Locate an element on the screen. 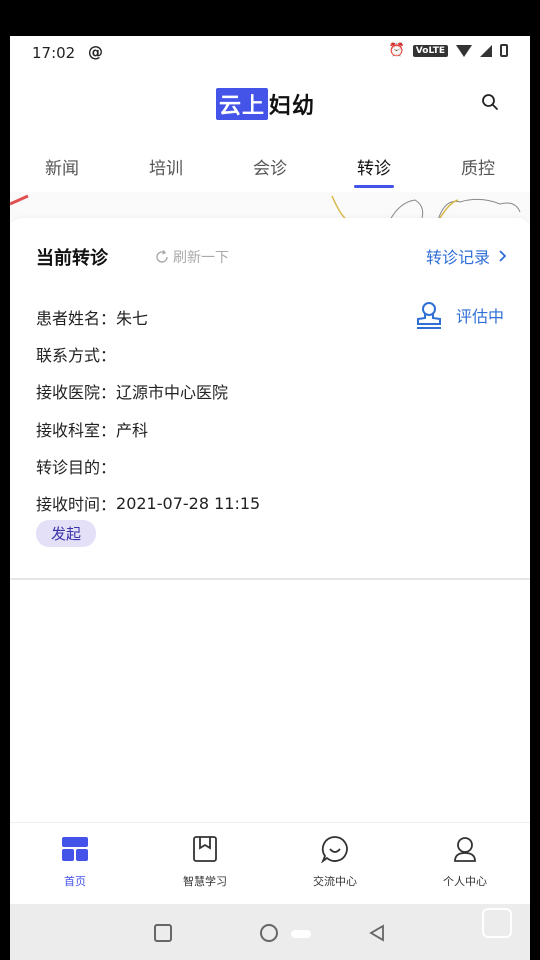 The image size is (540, 960). nav-learning-label: 智慧学习 is located at coordinates (205, 881).